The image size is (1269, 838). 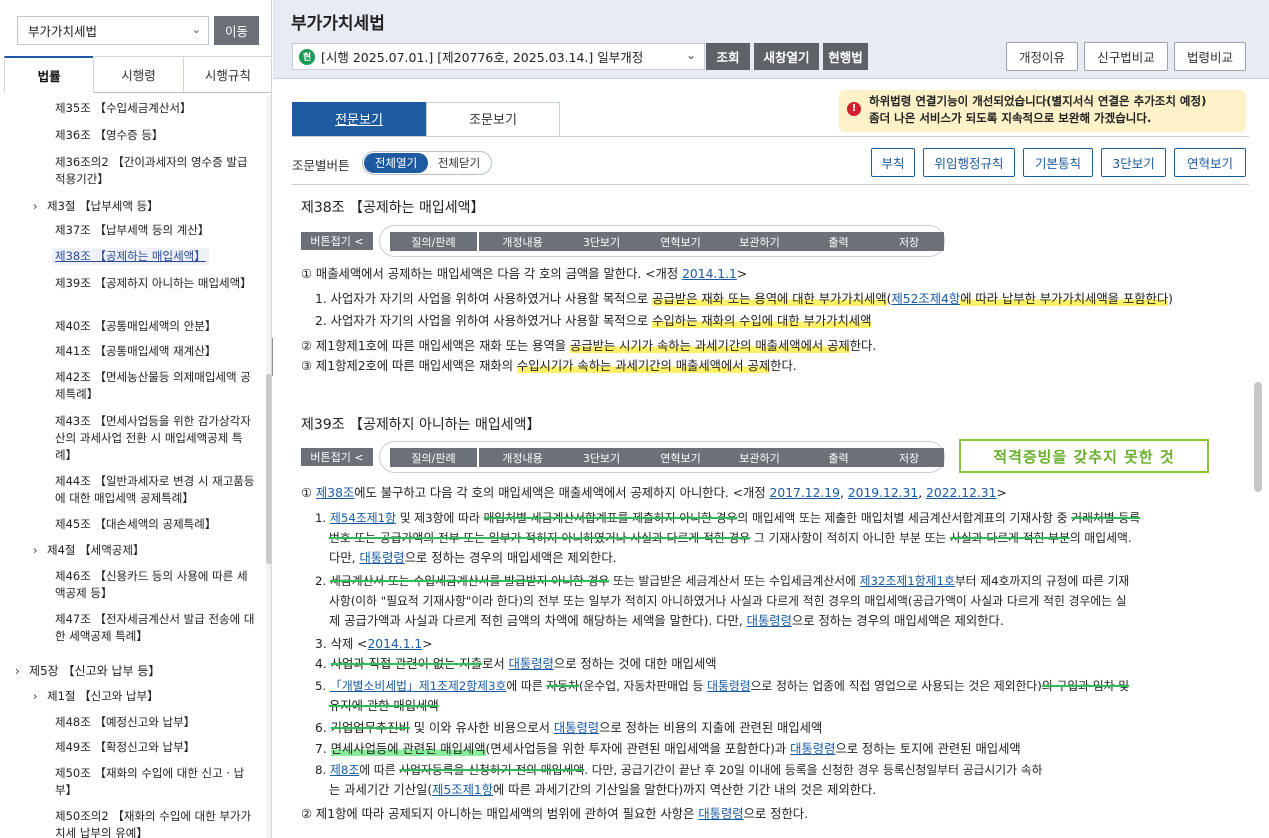 What do you see at coordinates (95, 671) in the screenshot?
I see `tree-chapter-label: 제5장 【신고와 납부 등】` at bounding box center [95, 671].